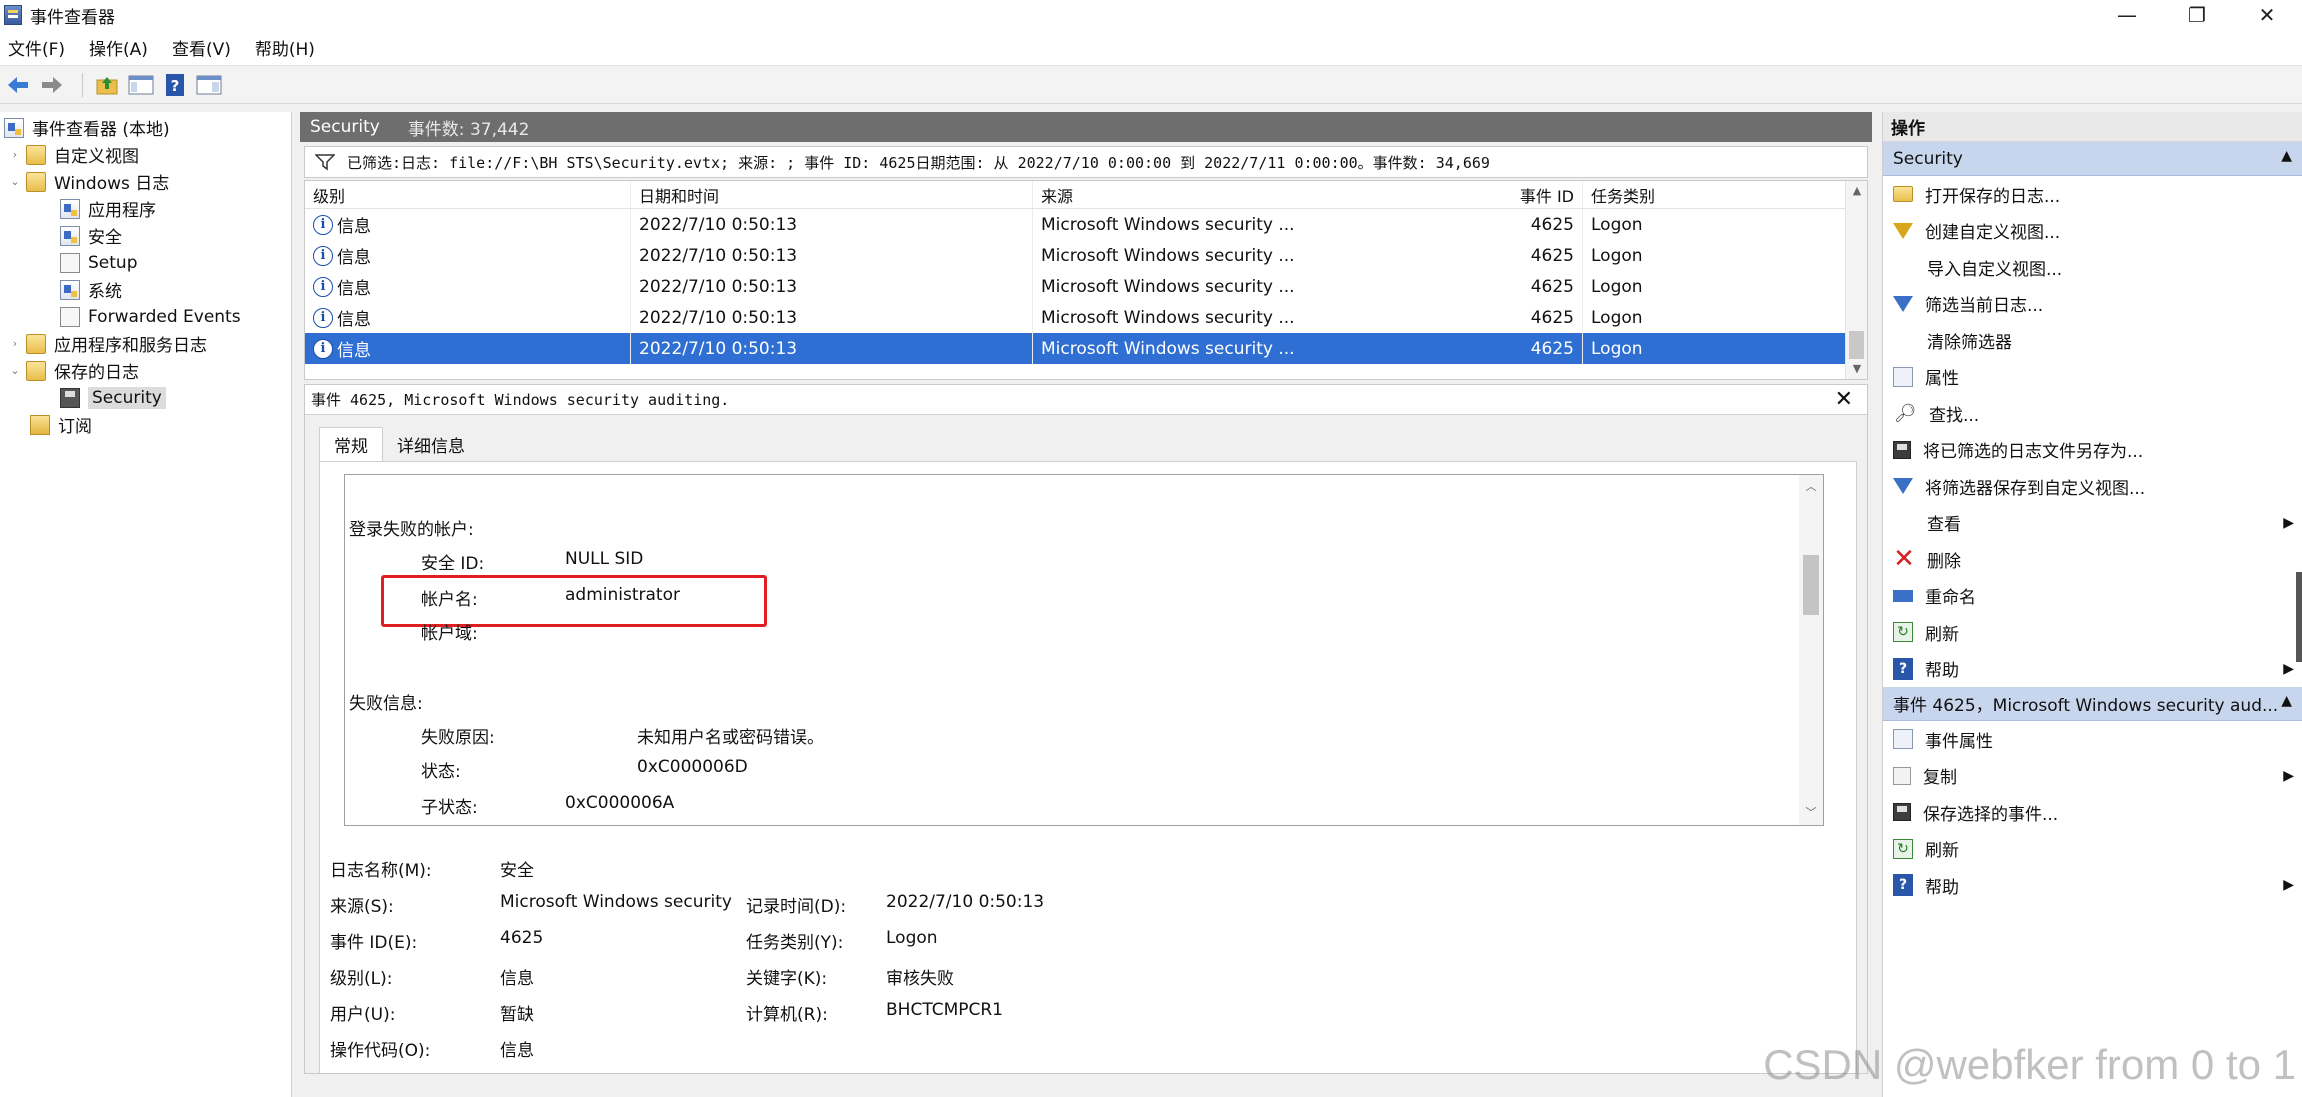 The height and width of the screenshot is (1097, 2302). I want to click on title-bar: 事件查看器 — ❐ ✕, so click(1151, 15).